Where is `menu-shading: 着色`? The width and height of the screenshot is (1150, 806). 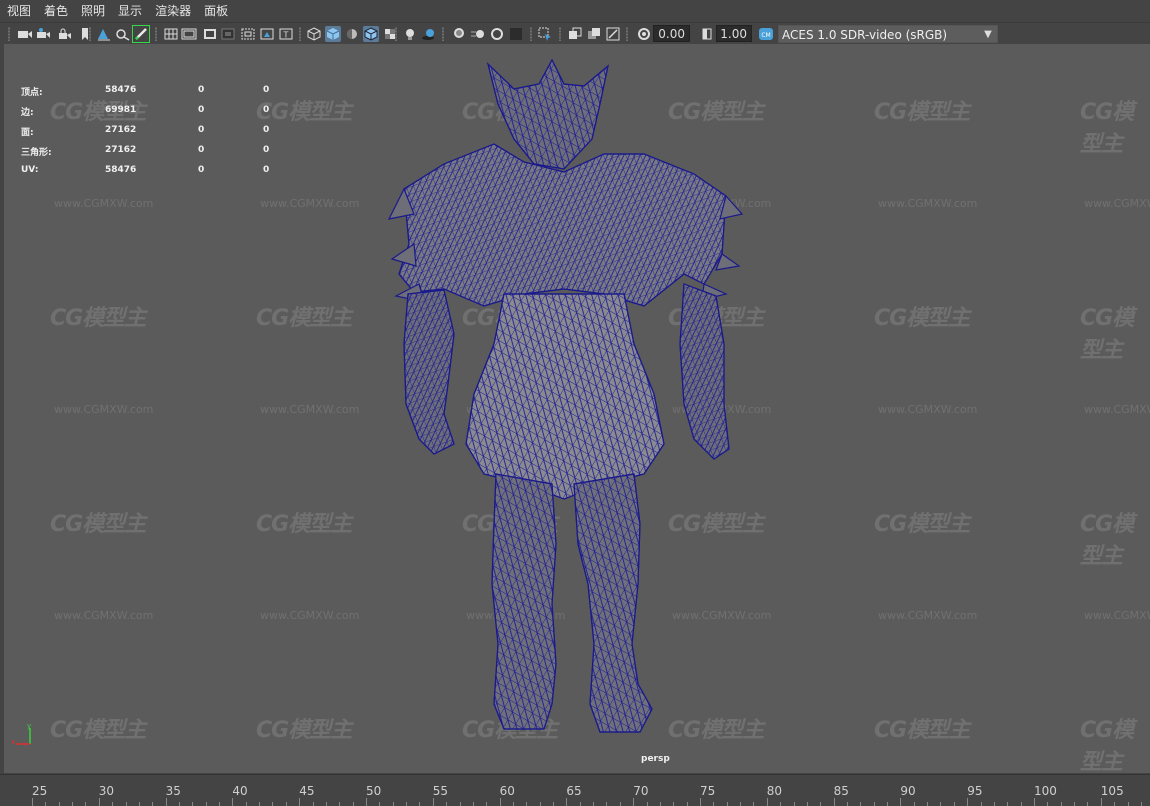 menu-shading: 着色 is located at coordinates (55, 11).